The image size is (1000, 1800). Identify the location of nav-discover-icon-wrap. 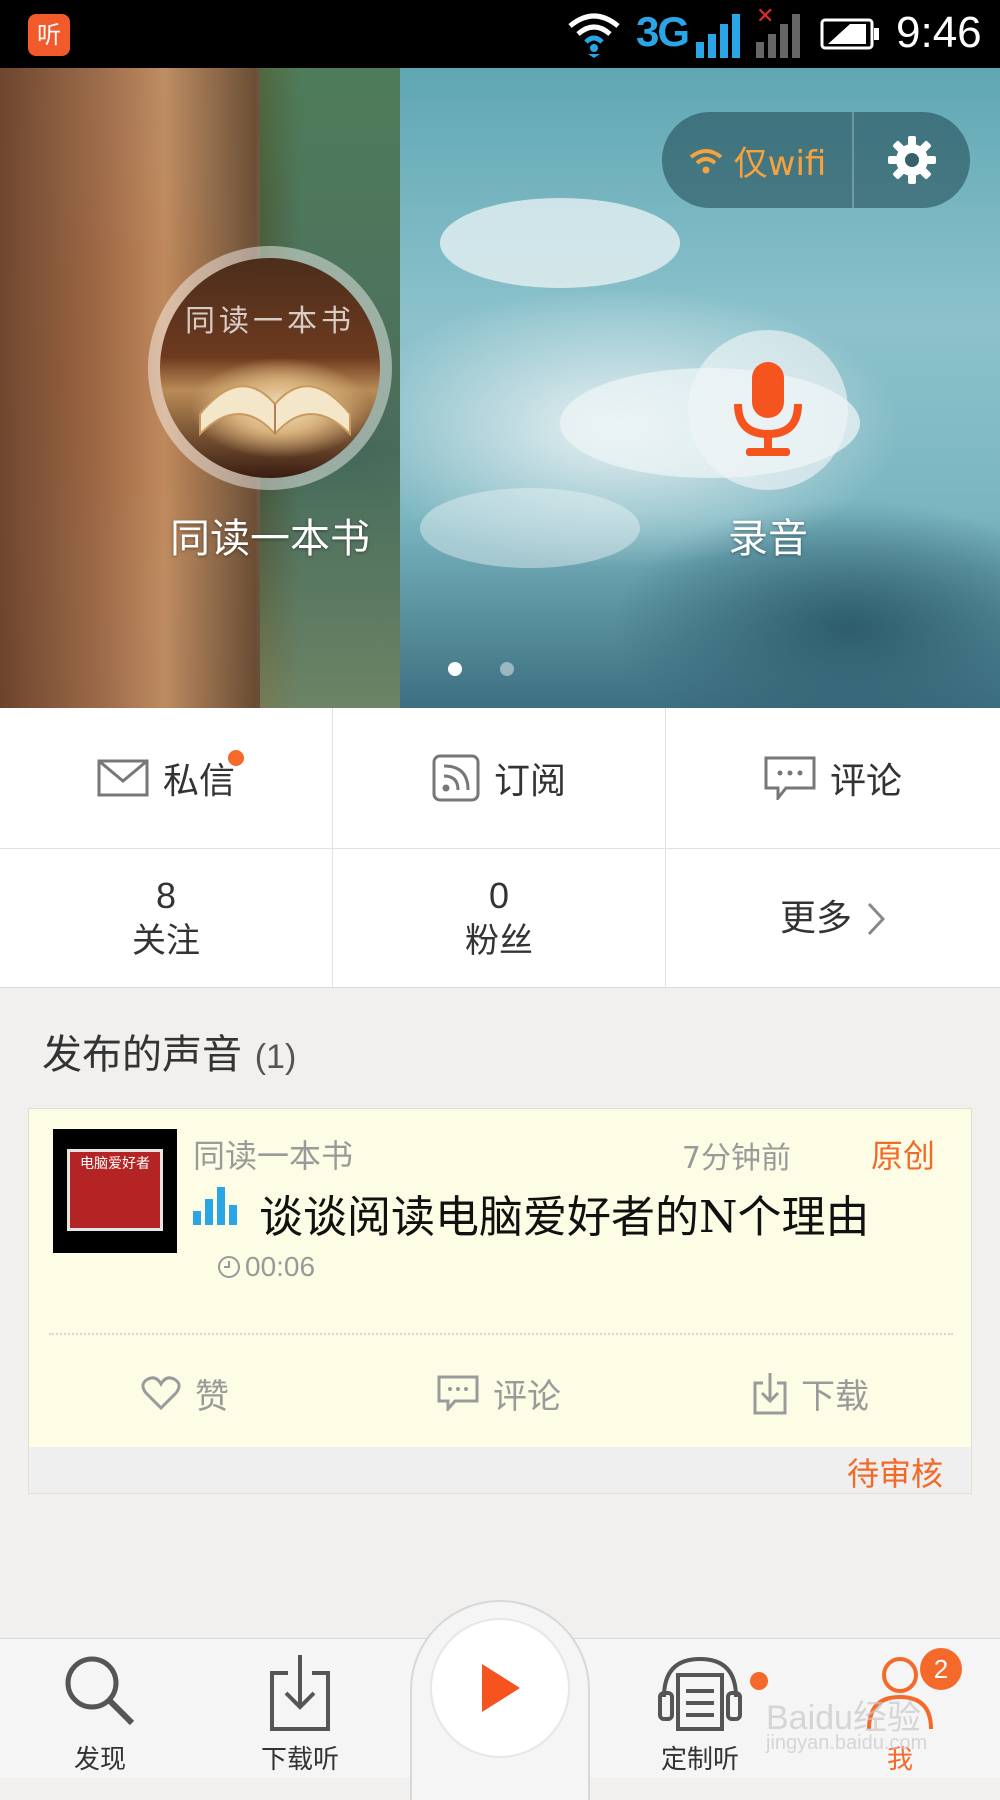
(100, 1691).